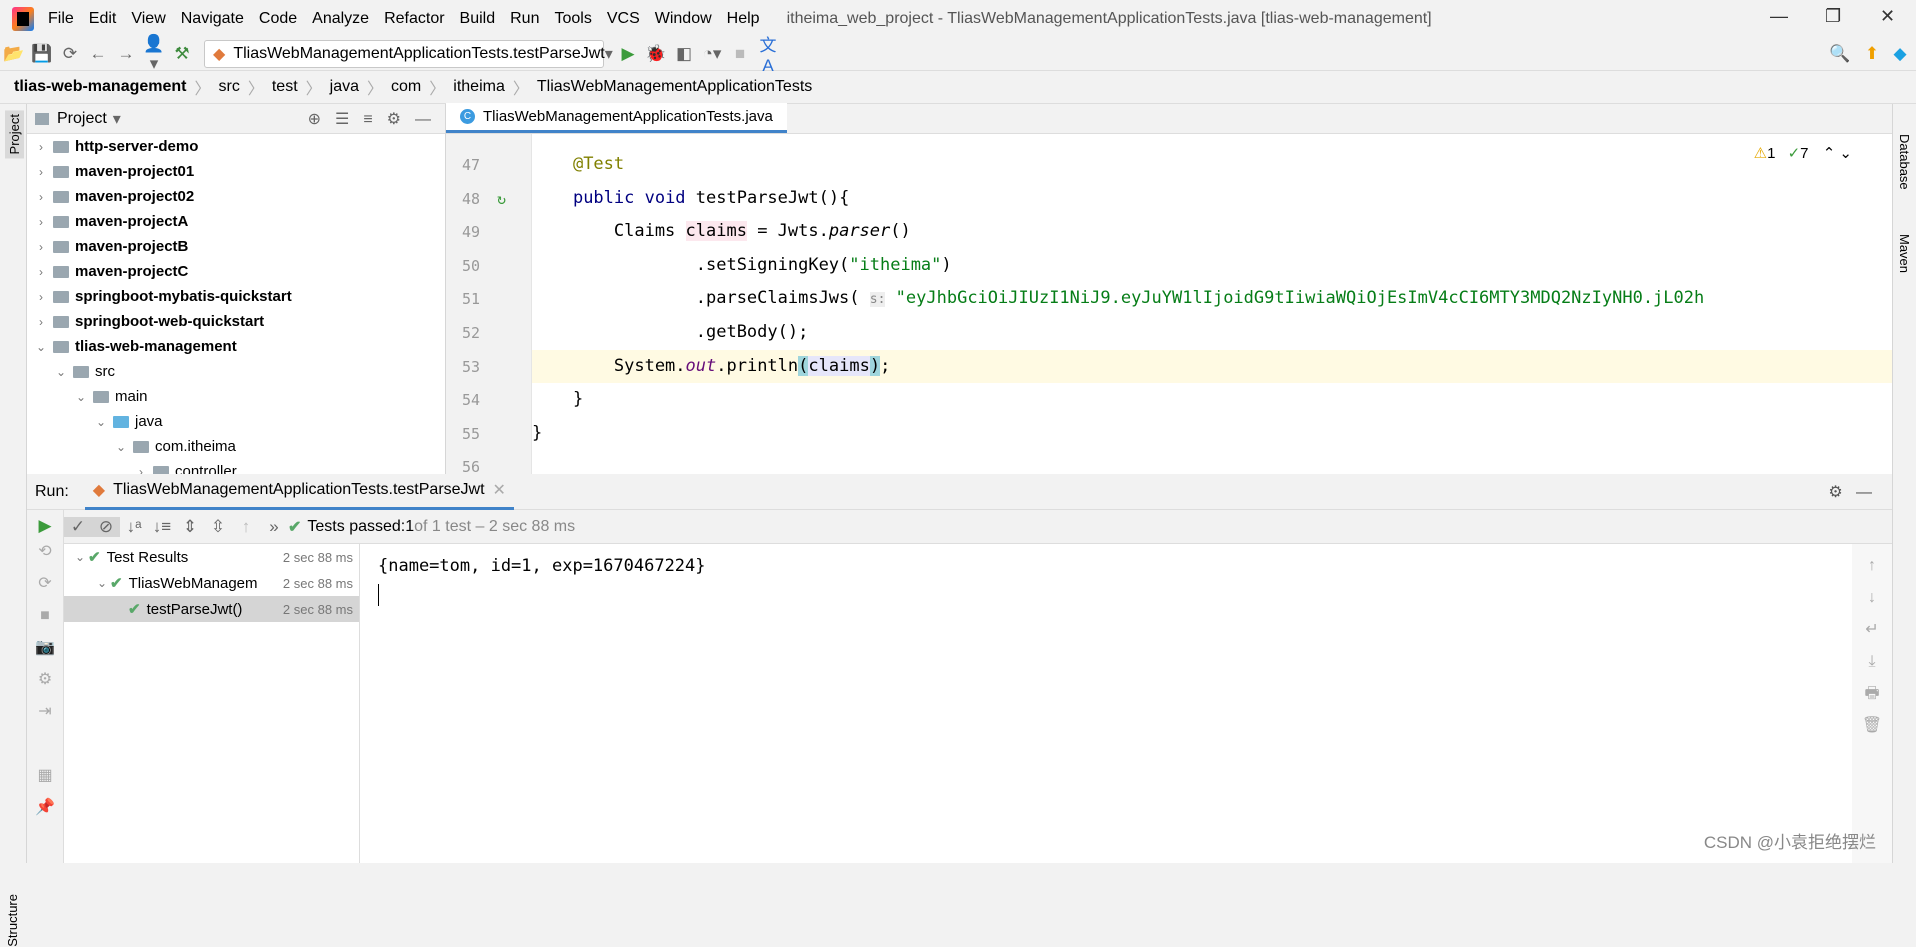 The height and width of the screenshot is (947, 1916). What do you see at coordinates (236, 346) in the screenshot?
I see `project-tree-item: ⌄ tlias-web-management` at bounding box center [236, 346].